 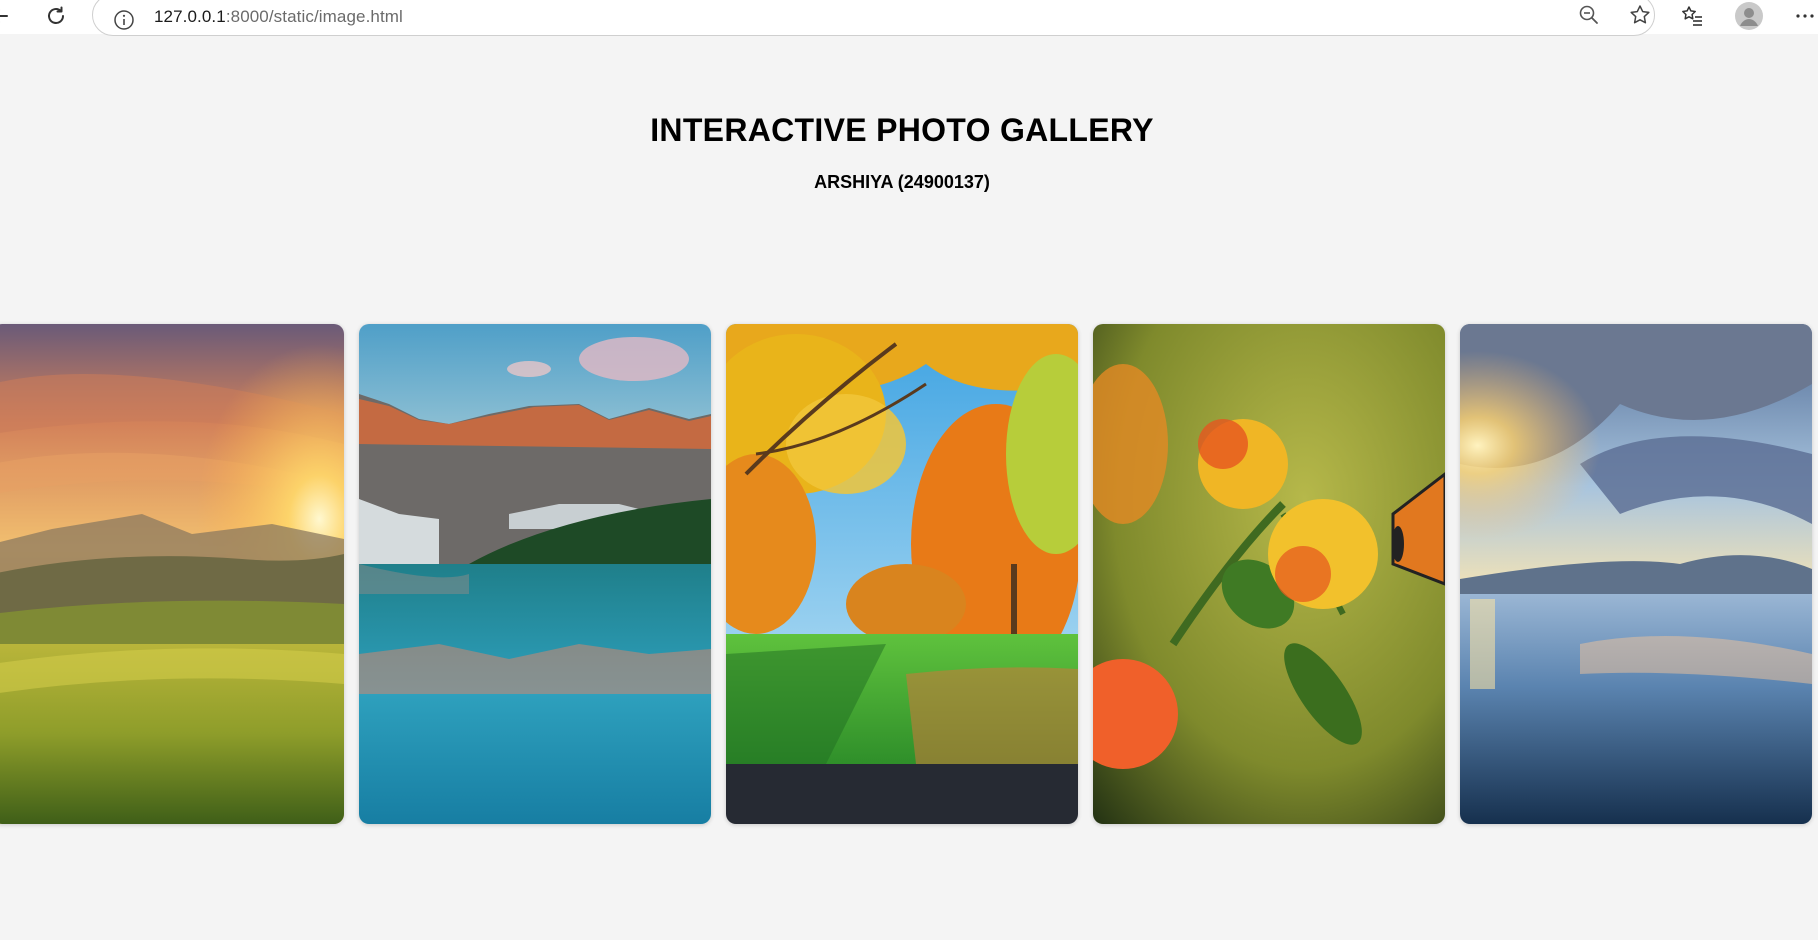 I want to click on gallery-image-mountain-lake, so click(x=535, y=574).